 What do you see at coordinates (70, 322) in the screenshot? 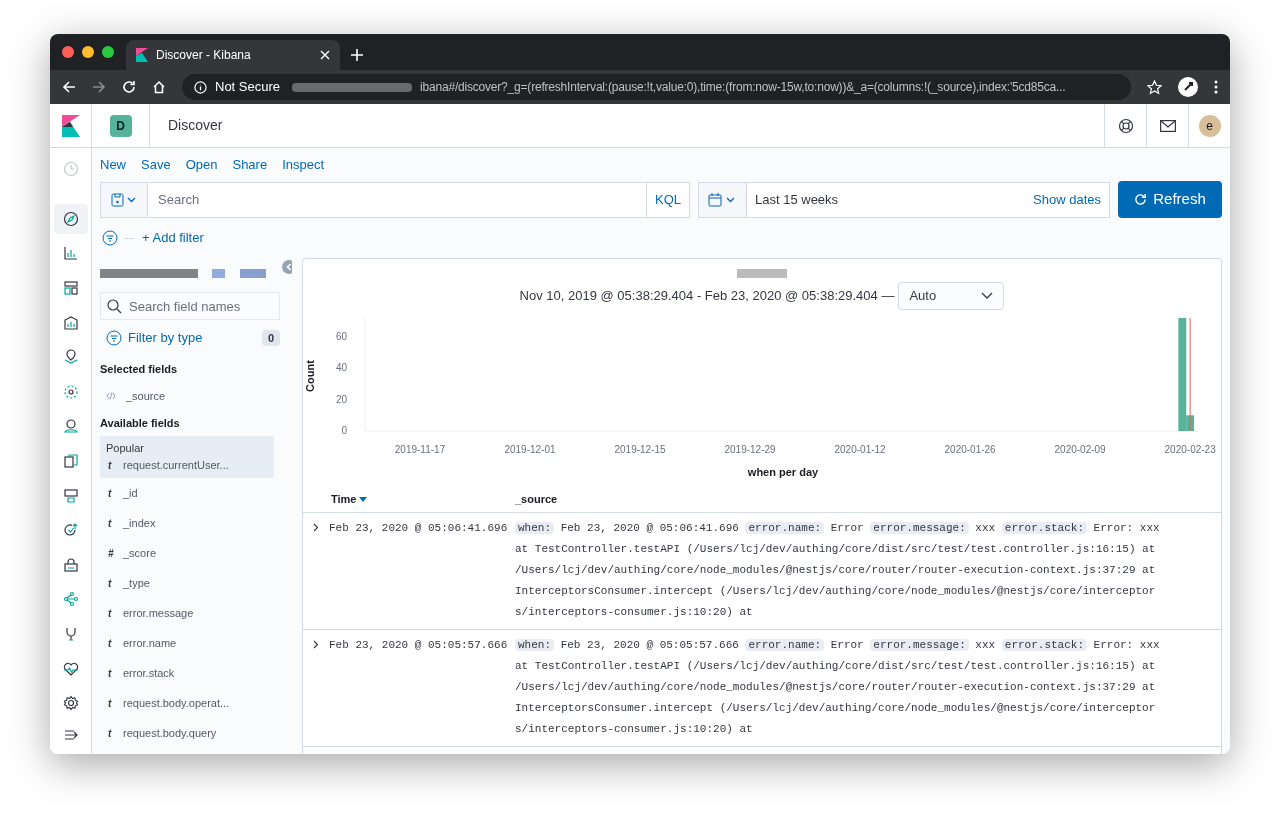
I see `building-icon` at bounding box center [70, 322].